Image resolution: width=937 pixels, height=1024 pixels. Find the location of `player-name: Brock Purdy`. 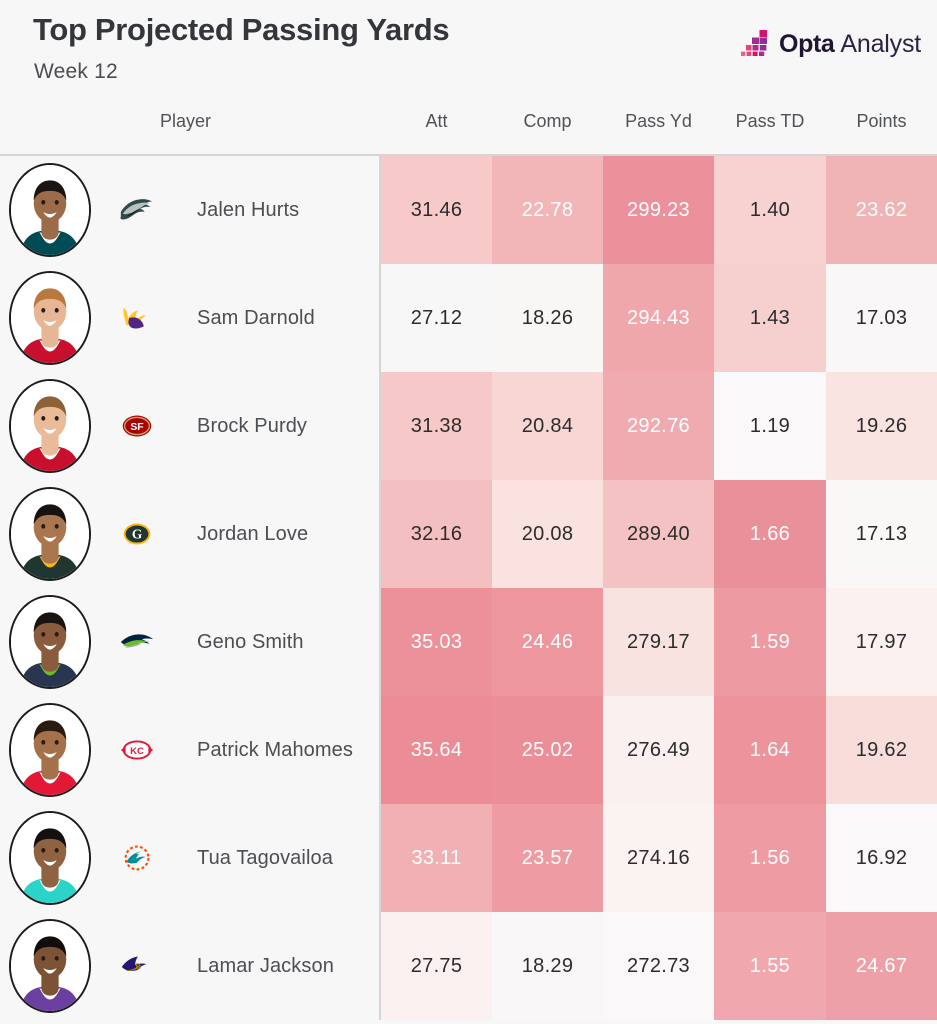

player-name: Brock Purdy is located at coordinates (252, 426).